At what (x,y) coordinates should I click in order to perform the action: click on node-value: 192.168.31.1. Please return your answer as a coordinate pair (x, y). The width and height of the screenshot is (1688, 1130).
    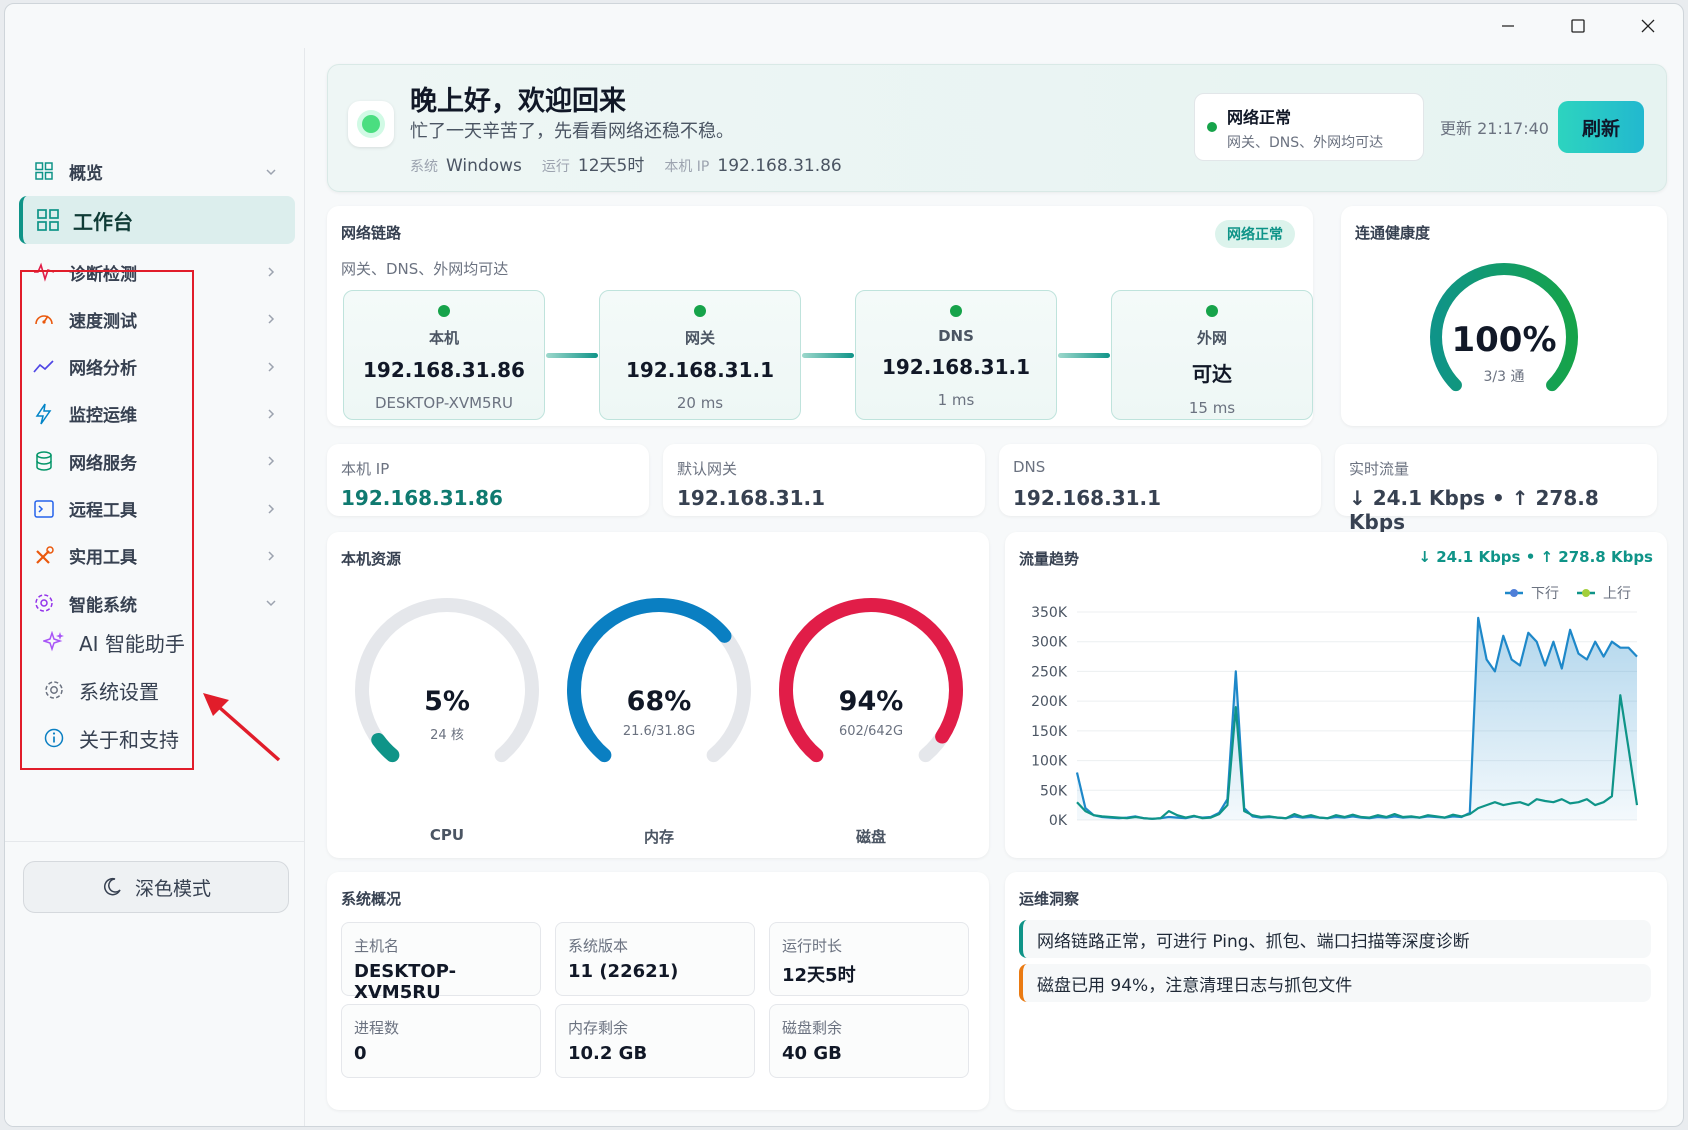
    Looking at the image, I should click on (700, 370).